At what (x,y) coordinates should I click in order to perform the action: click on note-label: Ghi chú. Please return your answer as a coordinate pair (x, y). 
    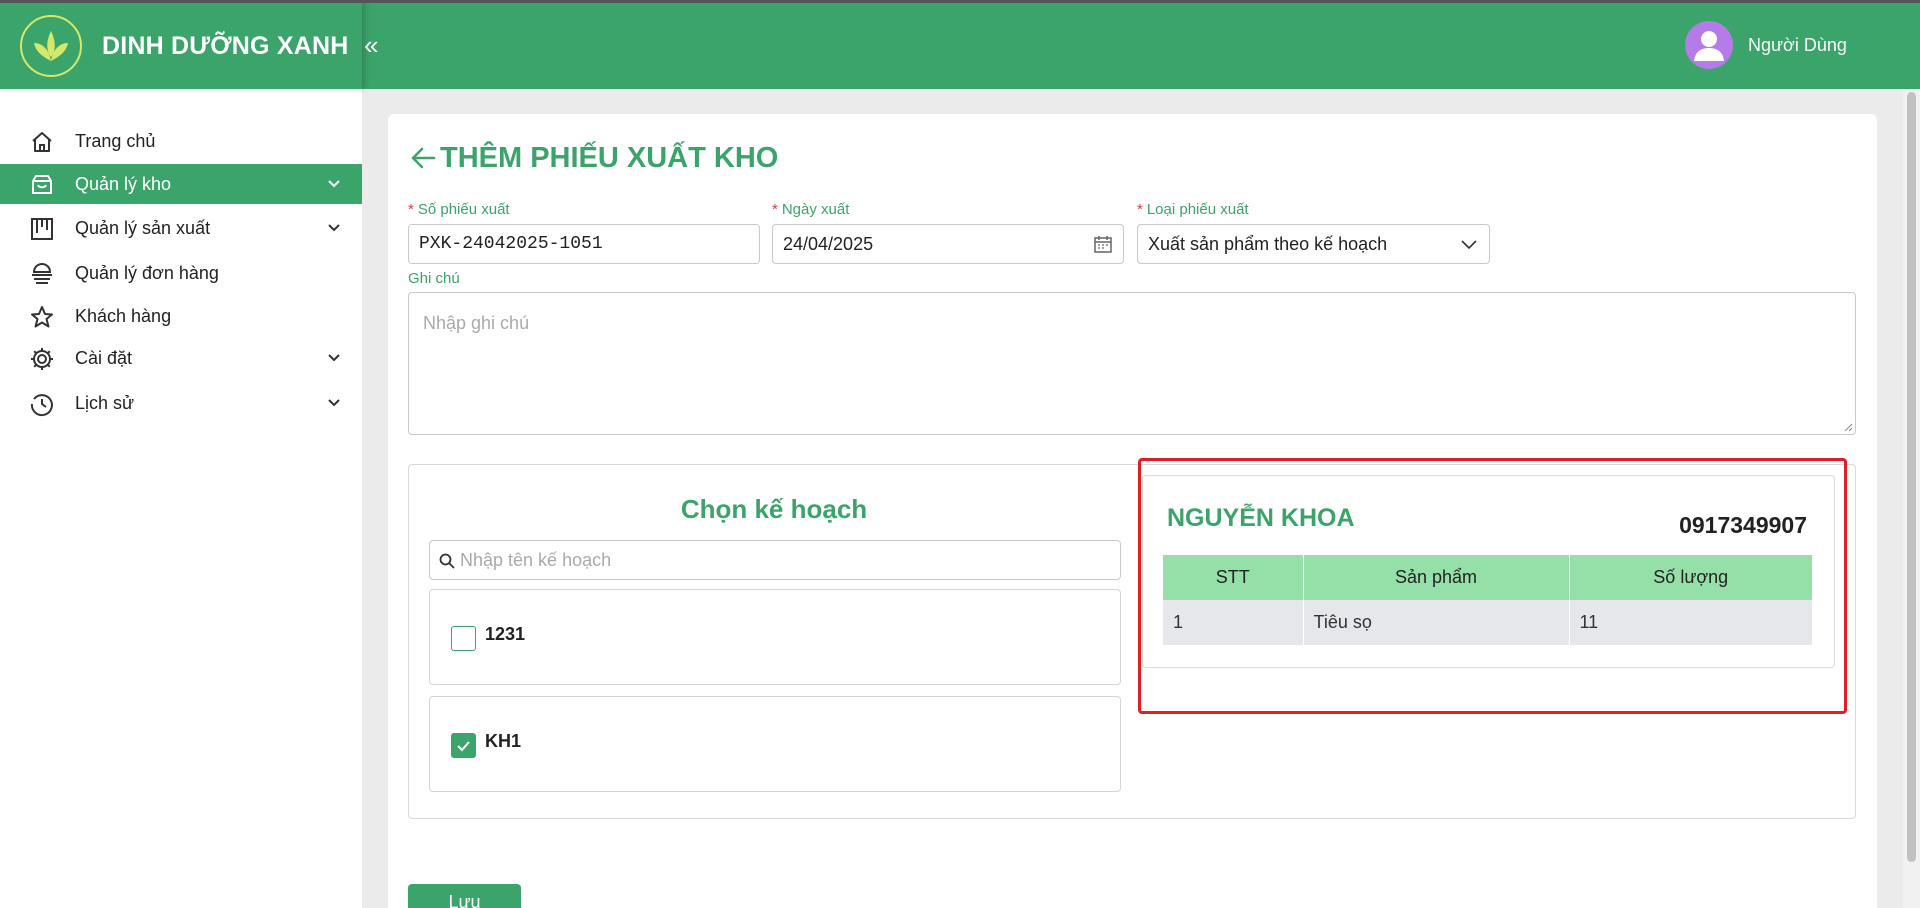
    Looking at the image, I should click on (434, 278).